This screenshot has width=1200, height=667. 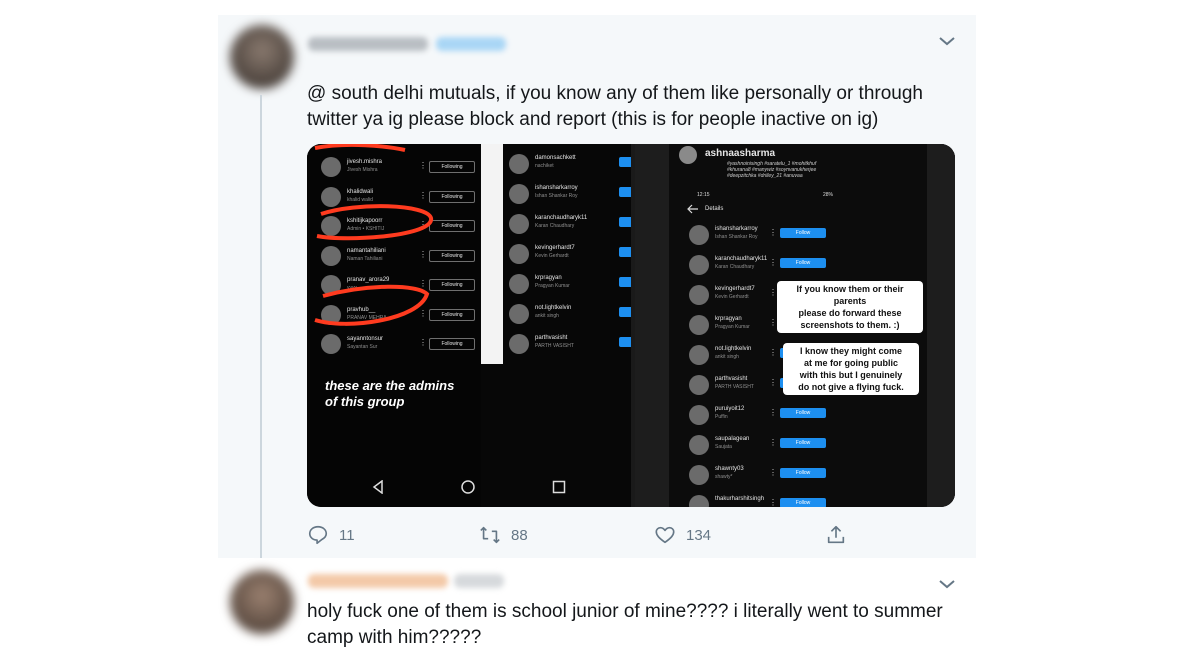 What do you see at coordinates (556, 164) in the screenshot?
I see `list-item: damonsachkett nachiket` at bounding box center [556, 164].